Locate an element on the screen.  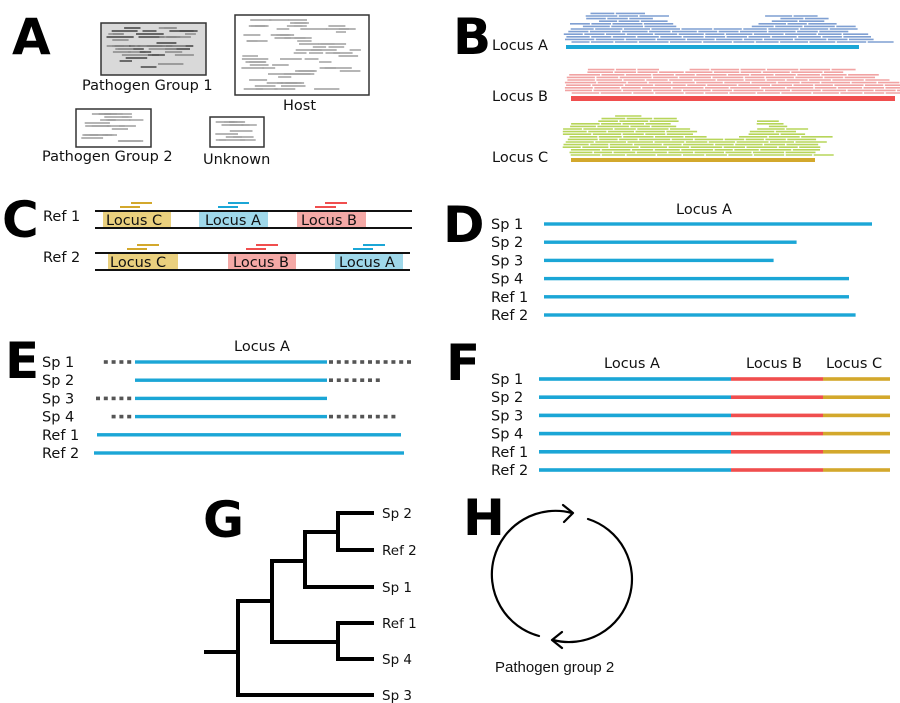
concatenated-alignment-rows: Sp 1 Sp 2 Sp 3 Sp 4 Ref 1 Ref 2 is located at coordinates (690, 425).